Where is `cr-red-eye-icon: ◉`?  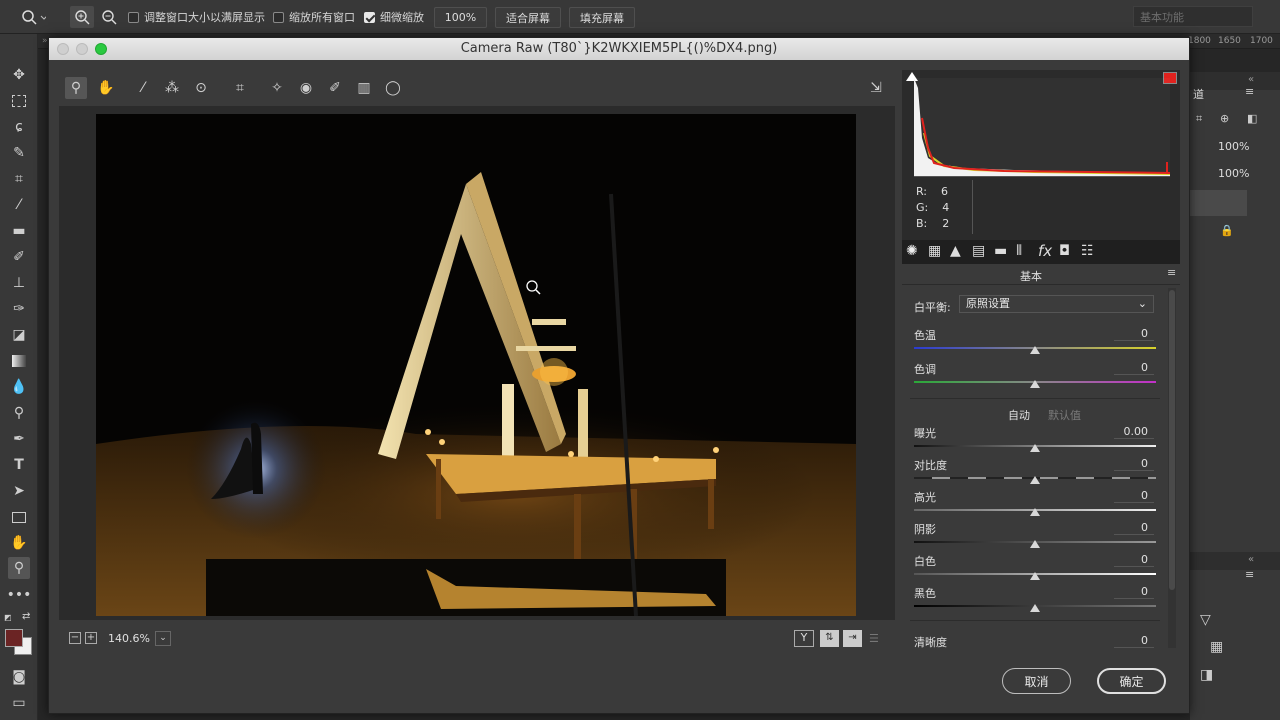
cr-red-eye-icon: ◉ is located at coordinates (306, 88).